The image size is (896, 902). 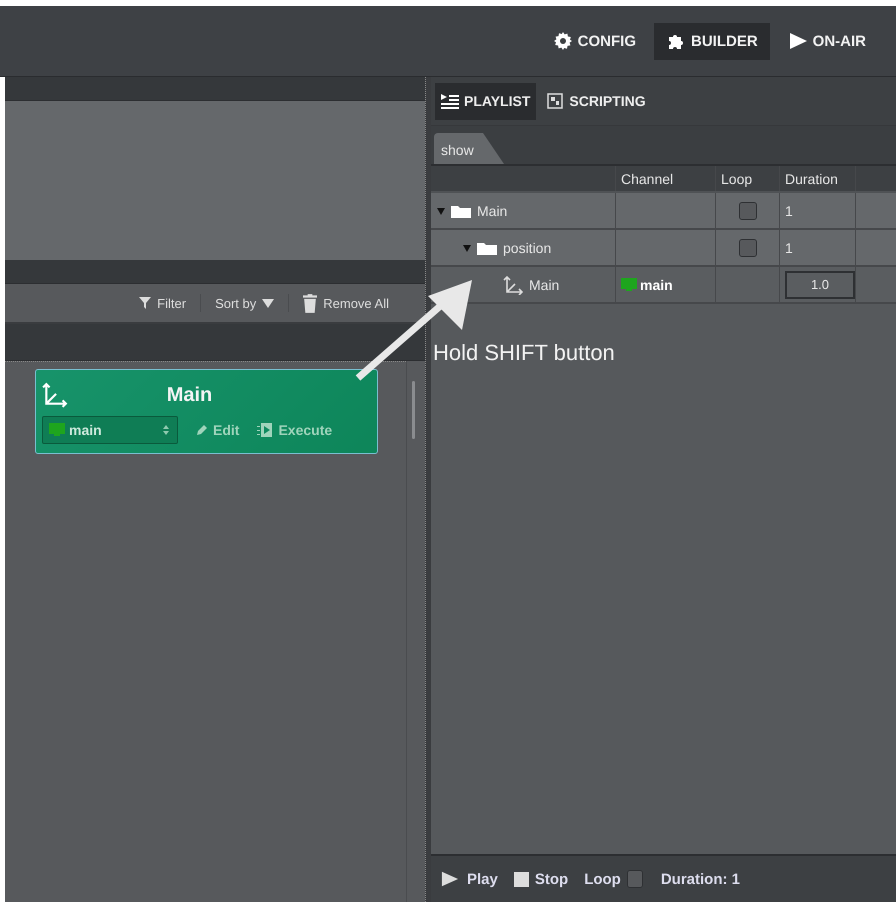 I want to click on spinner-icon, so click(x=166, y=430).